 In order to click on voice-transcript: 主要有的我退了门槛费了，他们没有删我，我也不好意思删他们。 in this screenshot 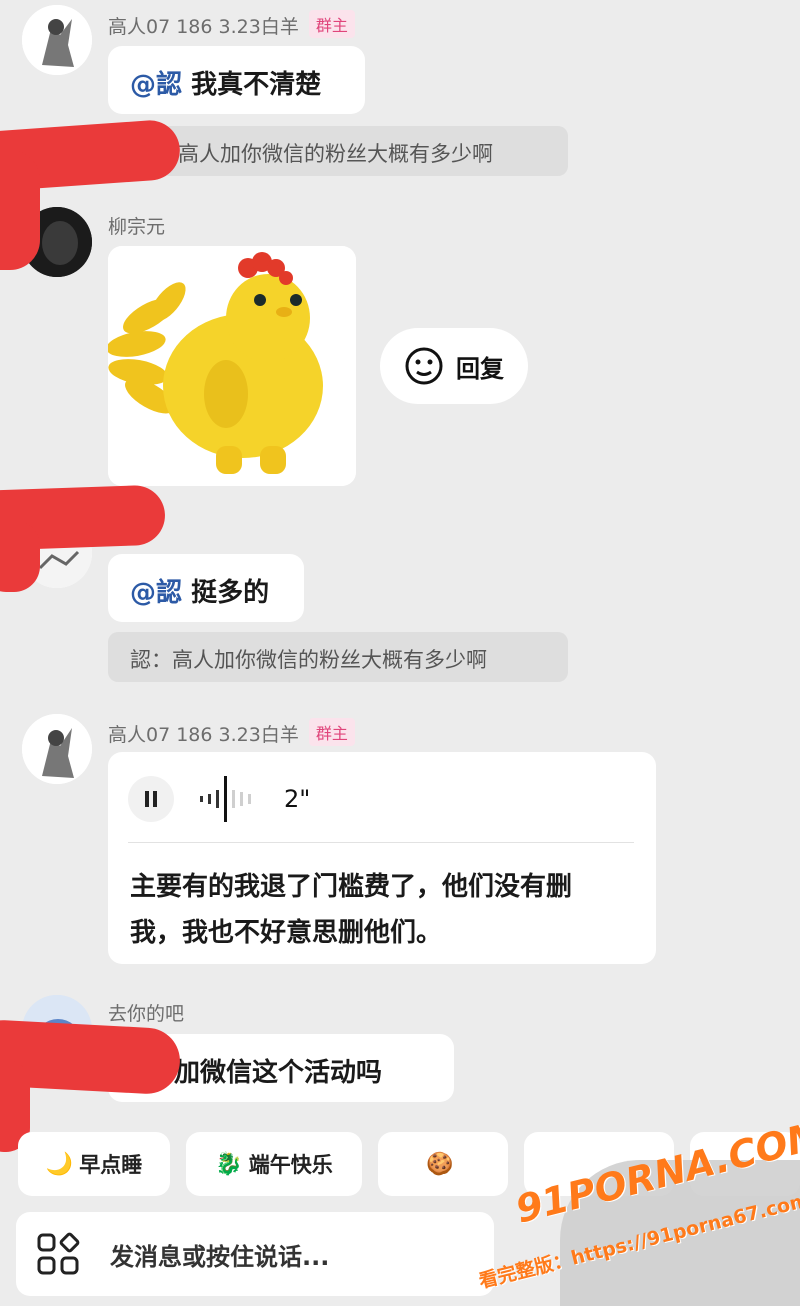, I will do `click(351, 910)`.